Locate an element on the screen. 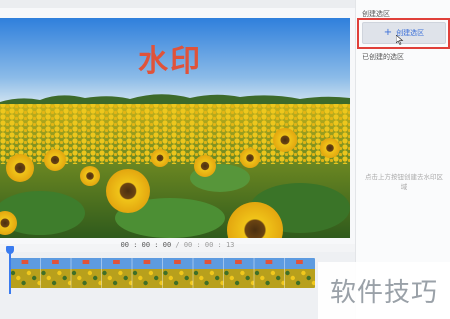 This screenshot has width=450, height=319. timeline-thumbnails is located at coordinates (162, 273).